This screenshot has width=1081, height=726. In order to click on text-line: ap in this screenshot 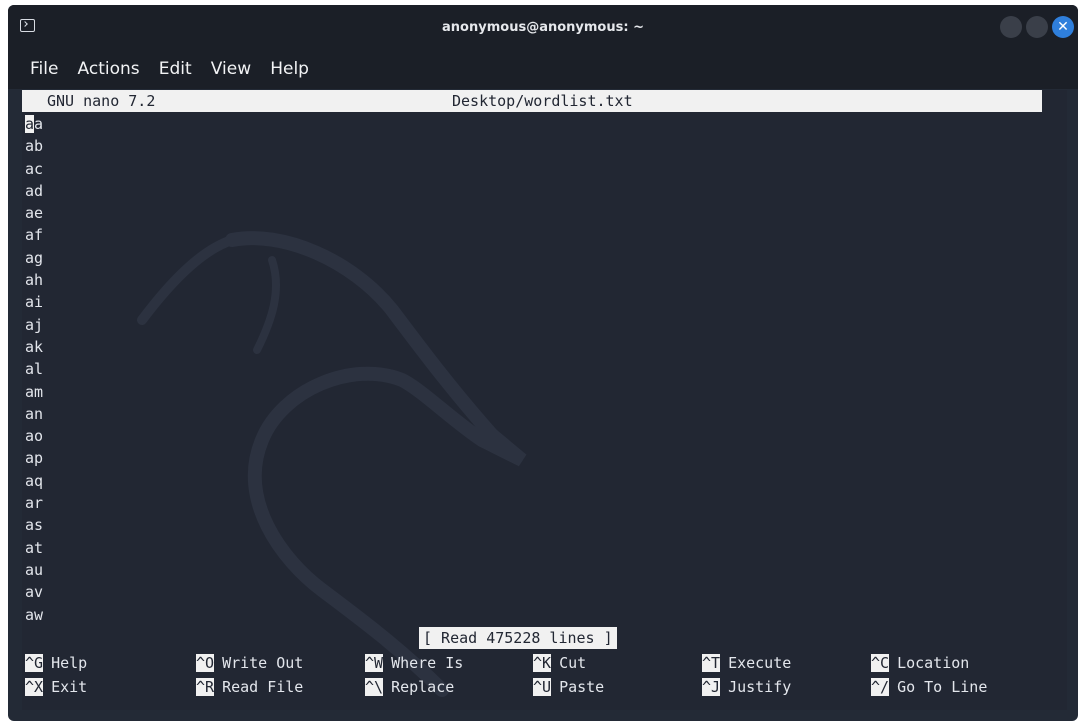, I will do `click(34, 458)`.